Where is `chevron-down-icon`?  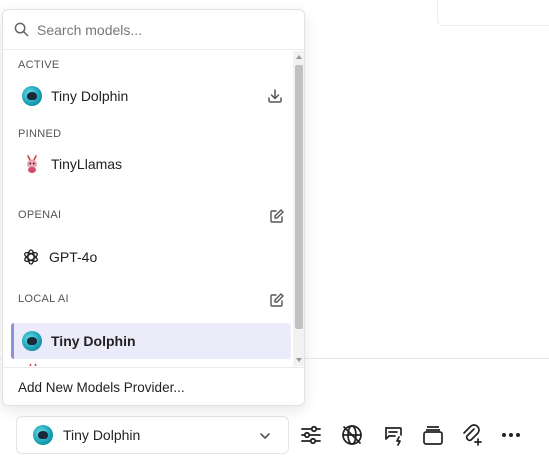 chevron-down-icon is located at coordinates (265, 436).